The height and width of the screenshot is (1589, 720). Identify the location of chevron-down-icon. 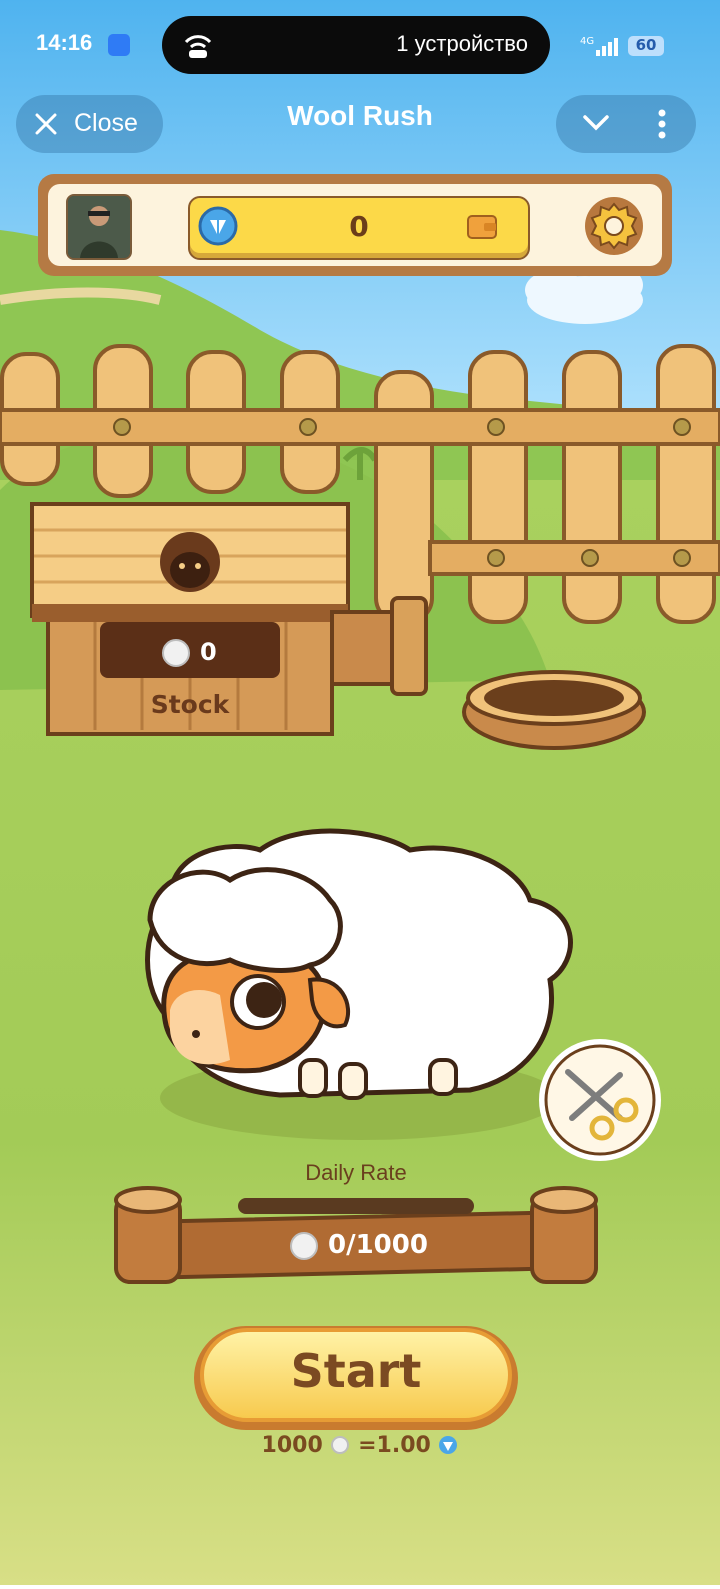
(596, 123).